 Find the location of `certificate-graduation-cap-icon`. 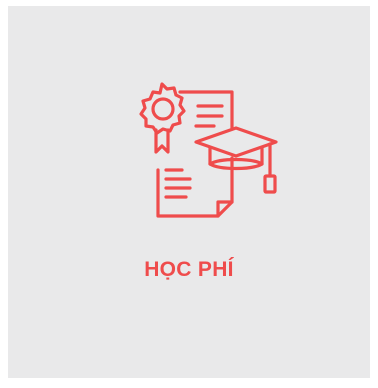

certificate-graduation-cap-icon is located at coordinates (206, 151).